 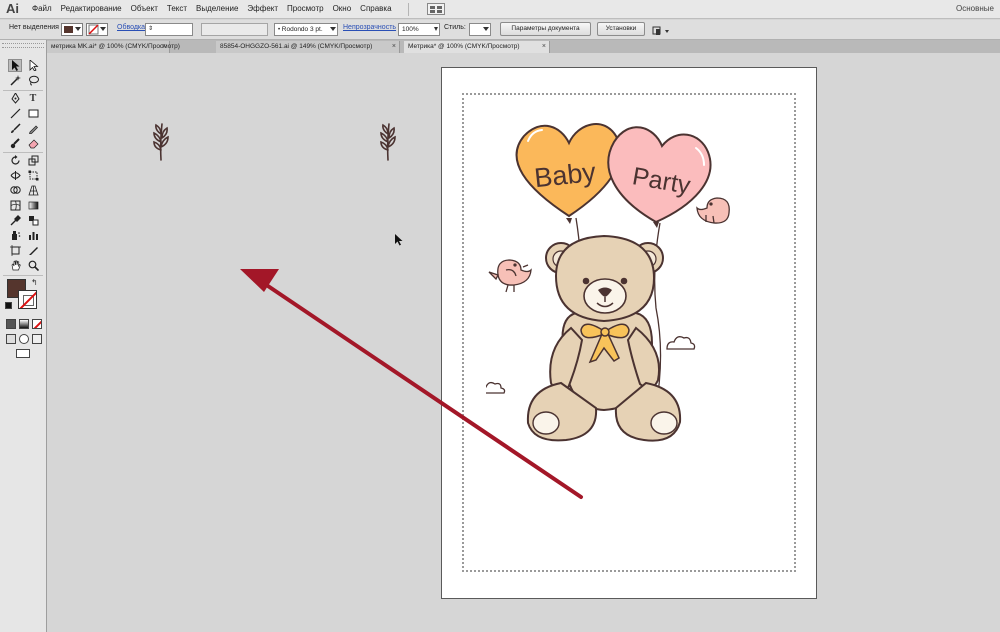 I want to click on opacity-field: 100%, so click(x=419, y=29).